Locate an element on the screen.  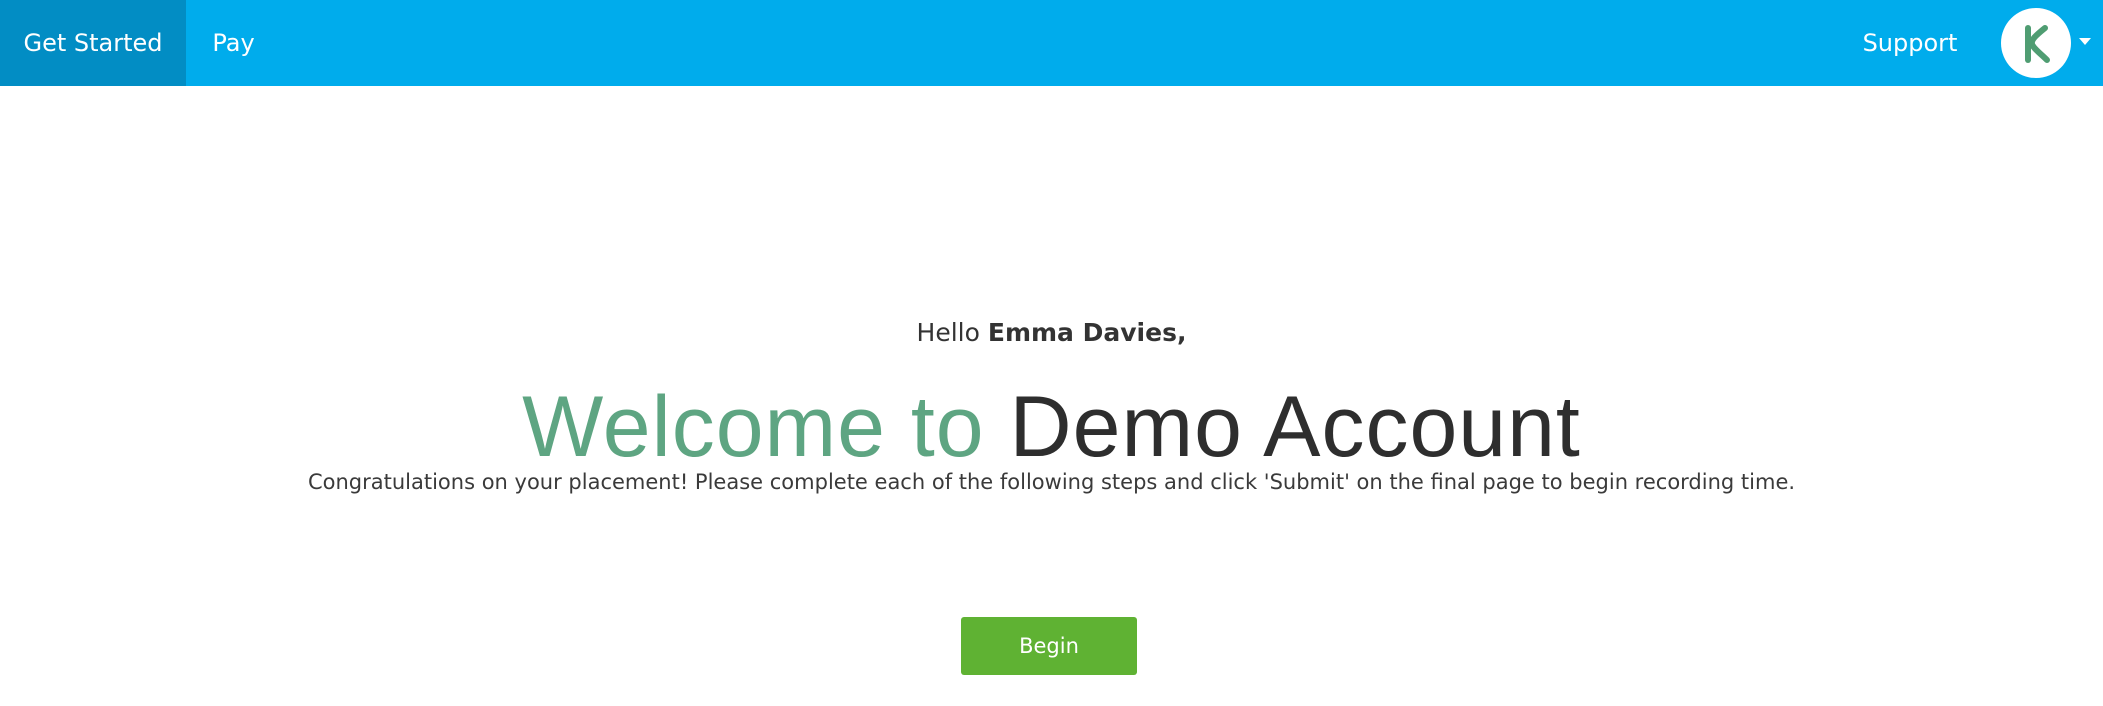
nav-pay: Pay is located at coordinates (233, 43).